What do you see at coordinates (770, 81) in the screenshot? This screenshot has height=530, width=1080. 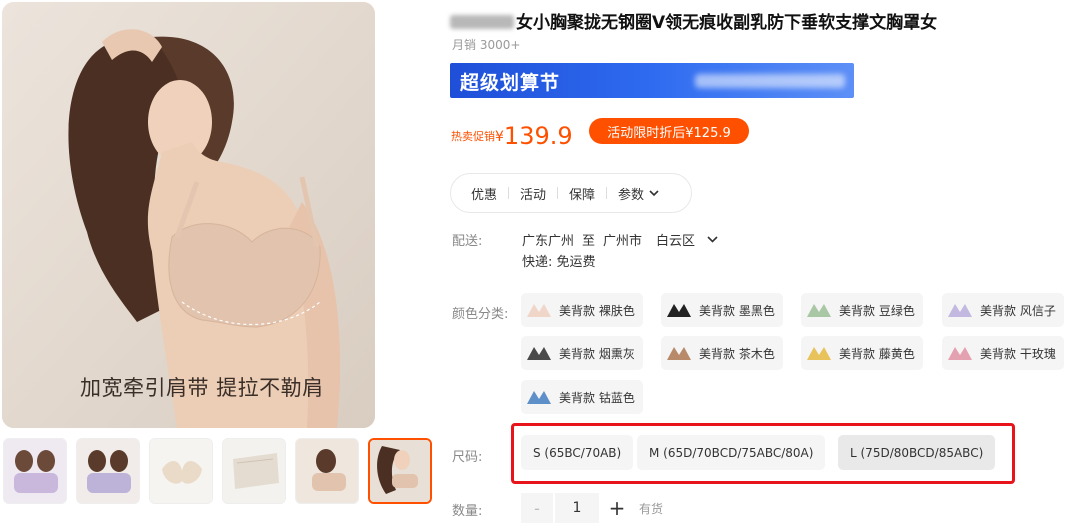 I see `banner-blurred-text` at bounding box center [770, 81].